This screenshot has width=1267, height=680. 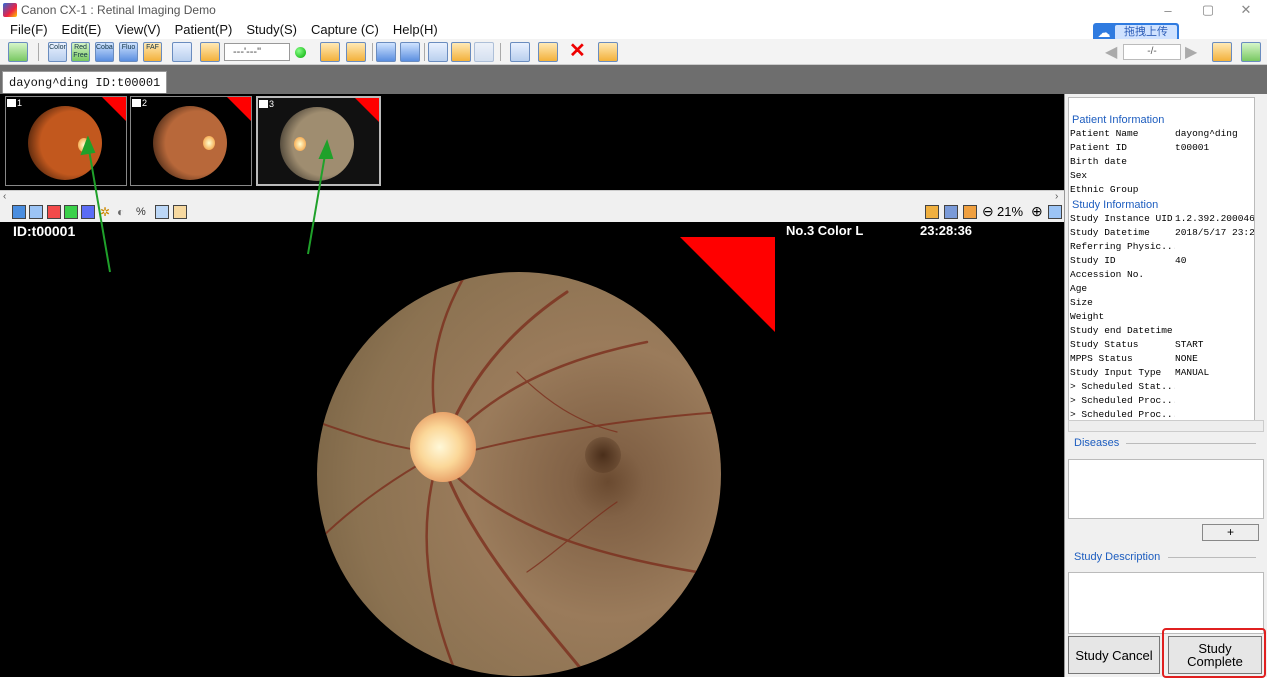 What do you see at coordinates (1161, 303) in the screenshot?
I see `property-row: Size` at bounding box center [1161, 303].